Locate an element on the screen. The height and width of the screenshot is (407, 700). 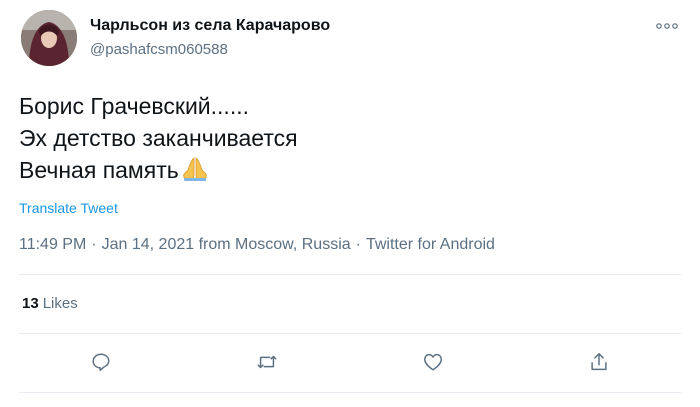
tweet-source: Twitter for Android is located at coordinates (430, 244).